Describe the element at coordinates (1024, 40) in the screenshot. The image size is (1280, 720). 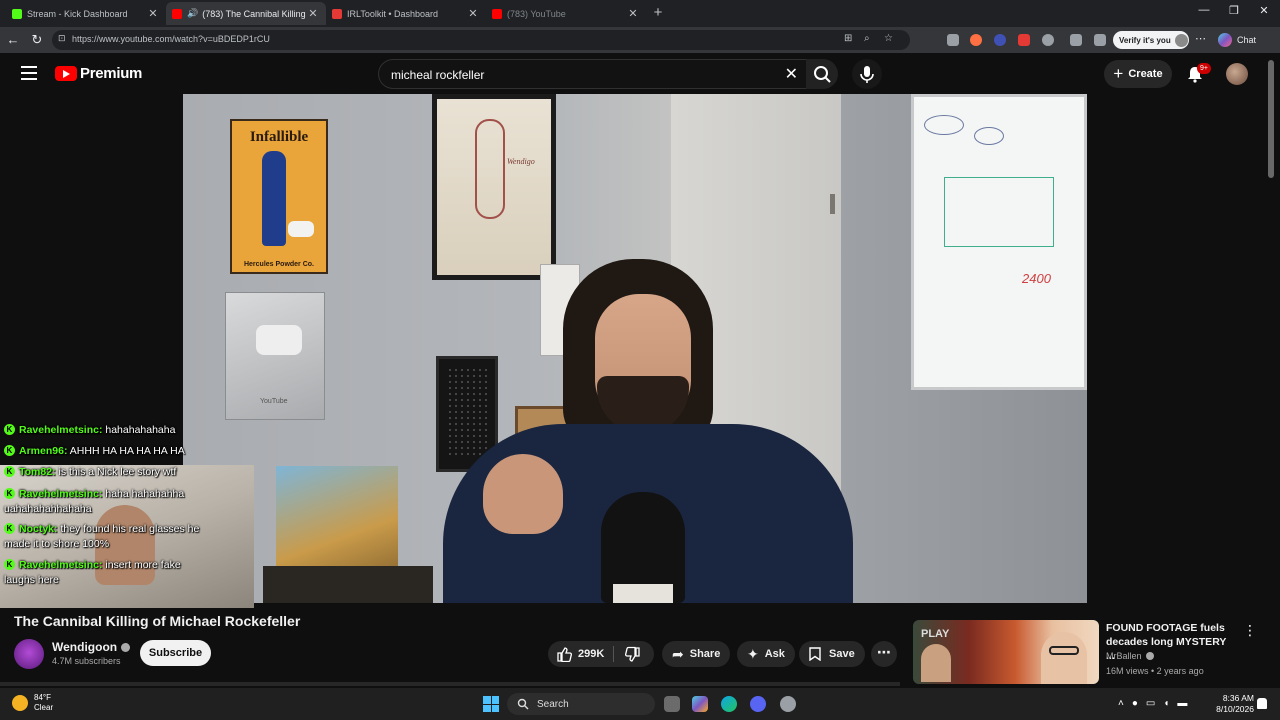
I see `extension-download-icon` at that location.